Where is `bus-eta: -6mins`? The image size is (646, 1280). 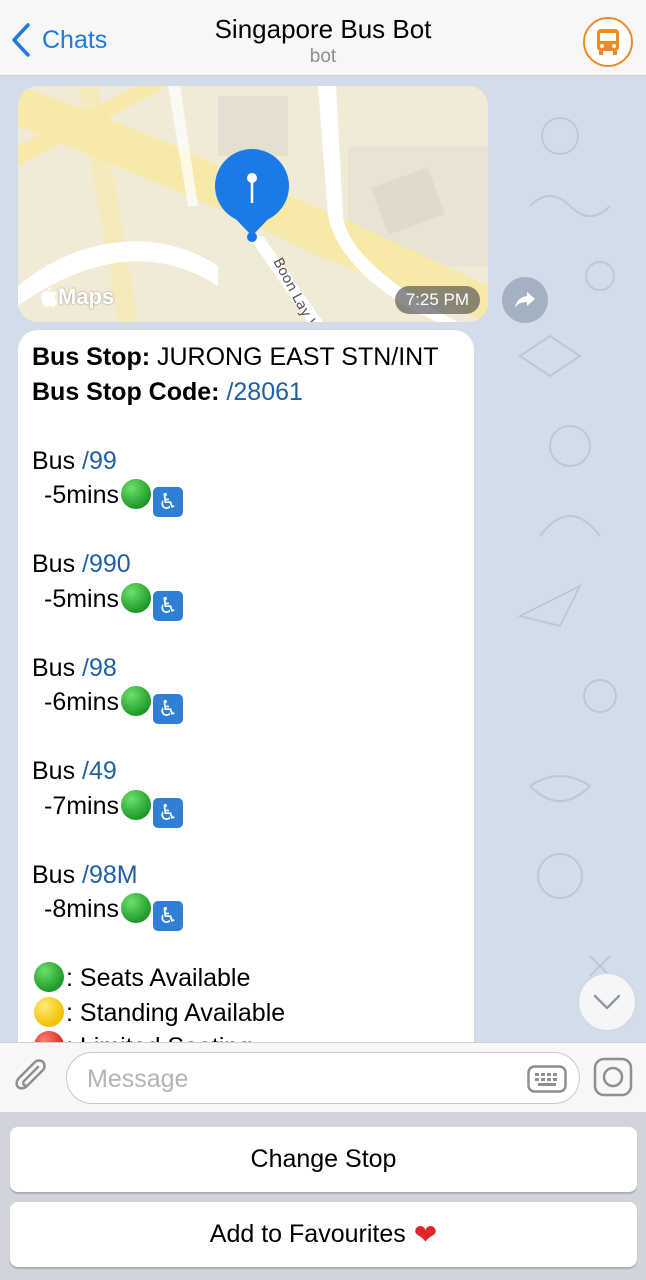 bus-eta: -6mins is located at coordinates (82, 702).